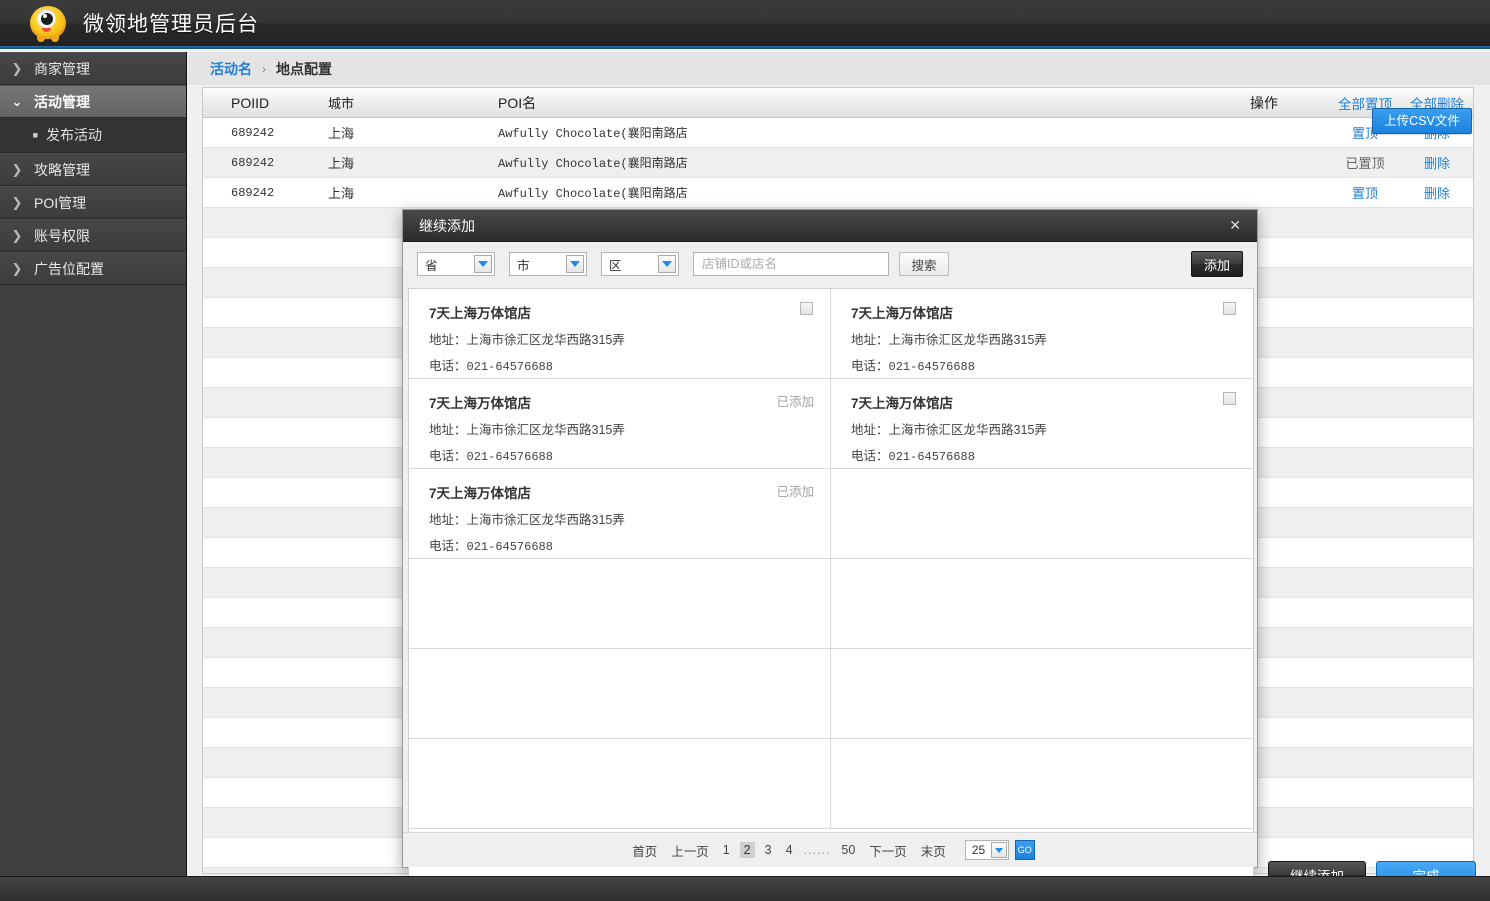  What do you see at coordinates (644, 850) in the screenshot?
I see `pagination-first: 首页` at bounding box center [644, 850].